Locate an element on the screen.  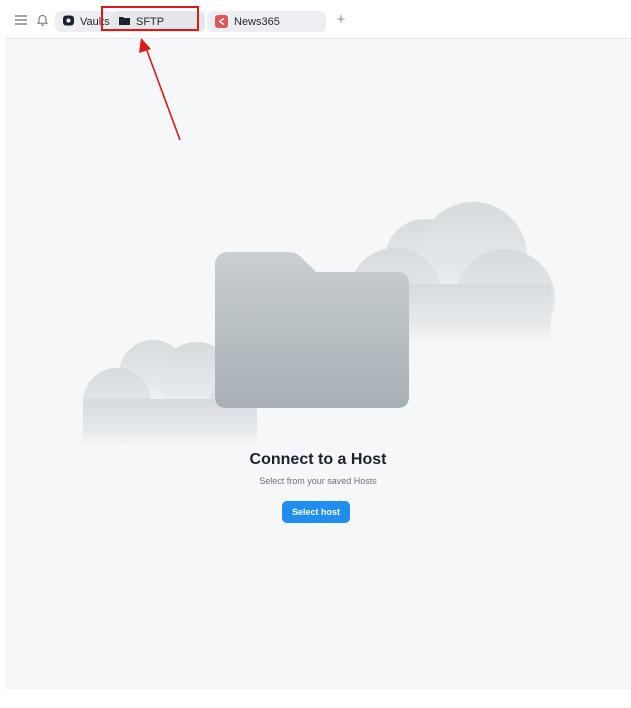
annotation-arrow is located at coordinates (160, 89).